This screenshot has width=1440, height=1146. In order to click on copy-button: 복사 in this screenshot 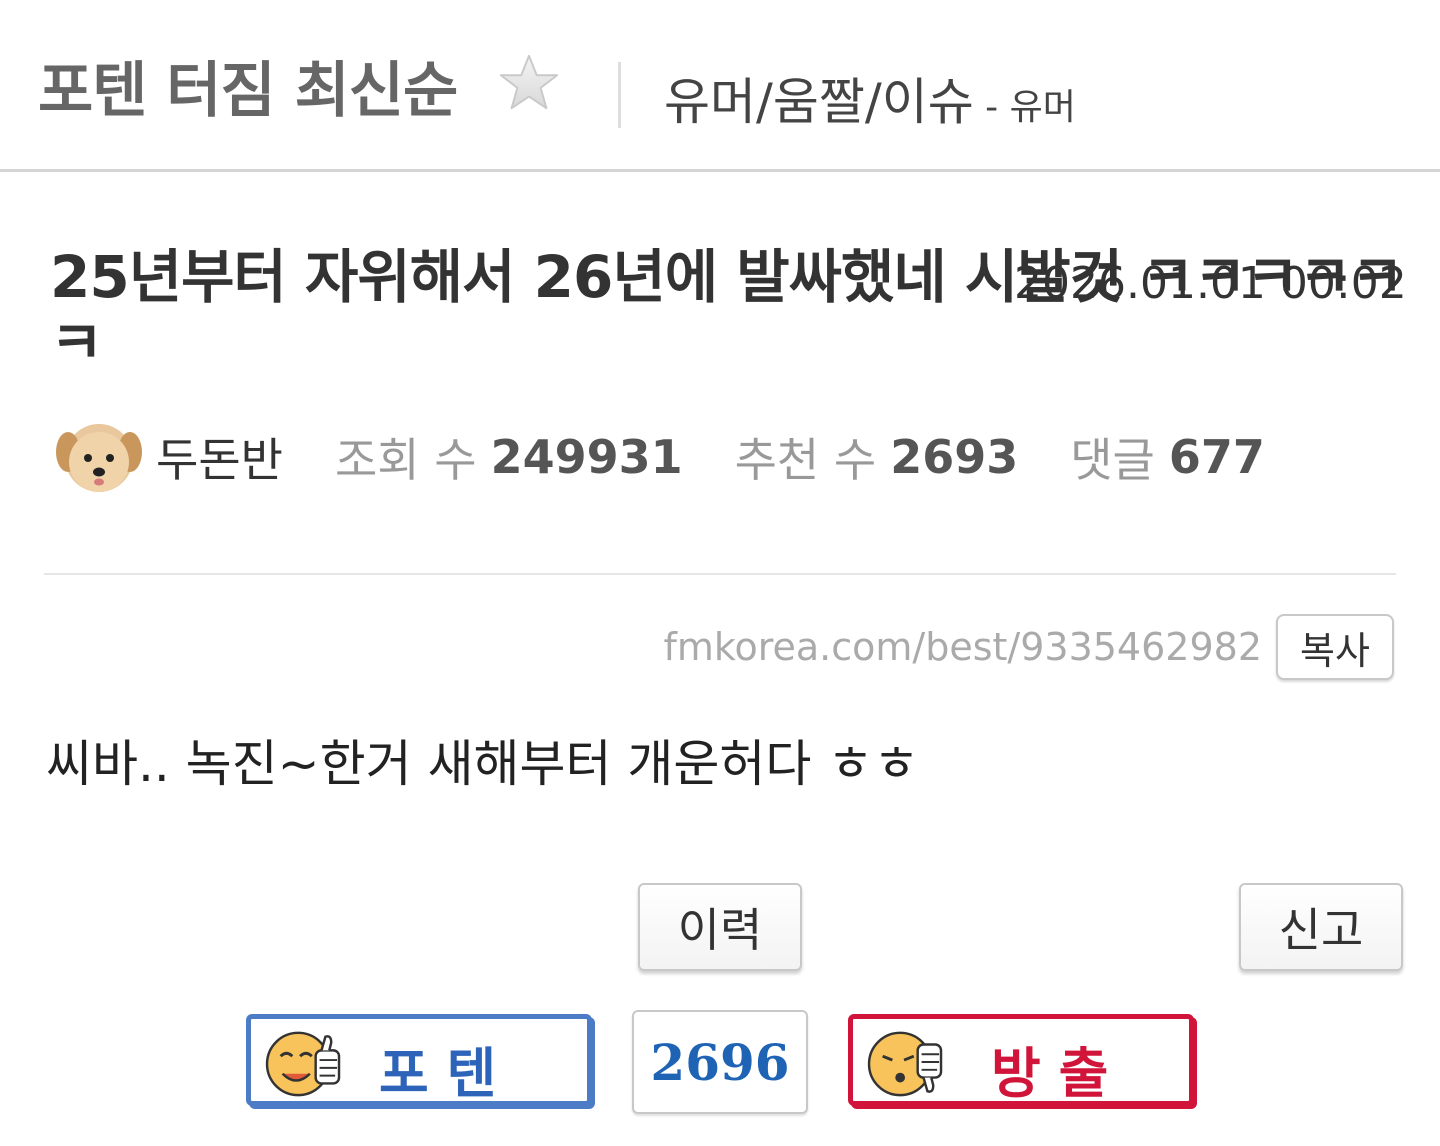, I will do `click(1335, 647)`.